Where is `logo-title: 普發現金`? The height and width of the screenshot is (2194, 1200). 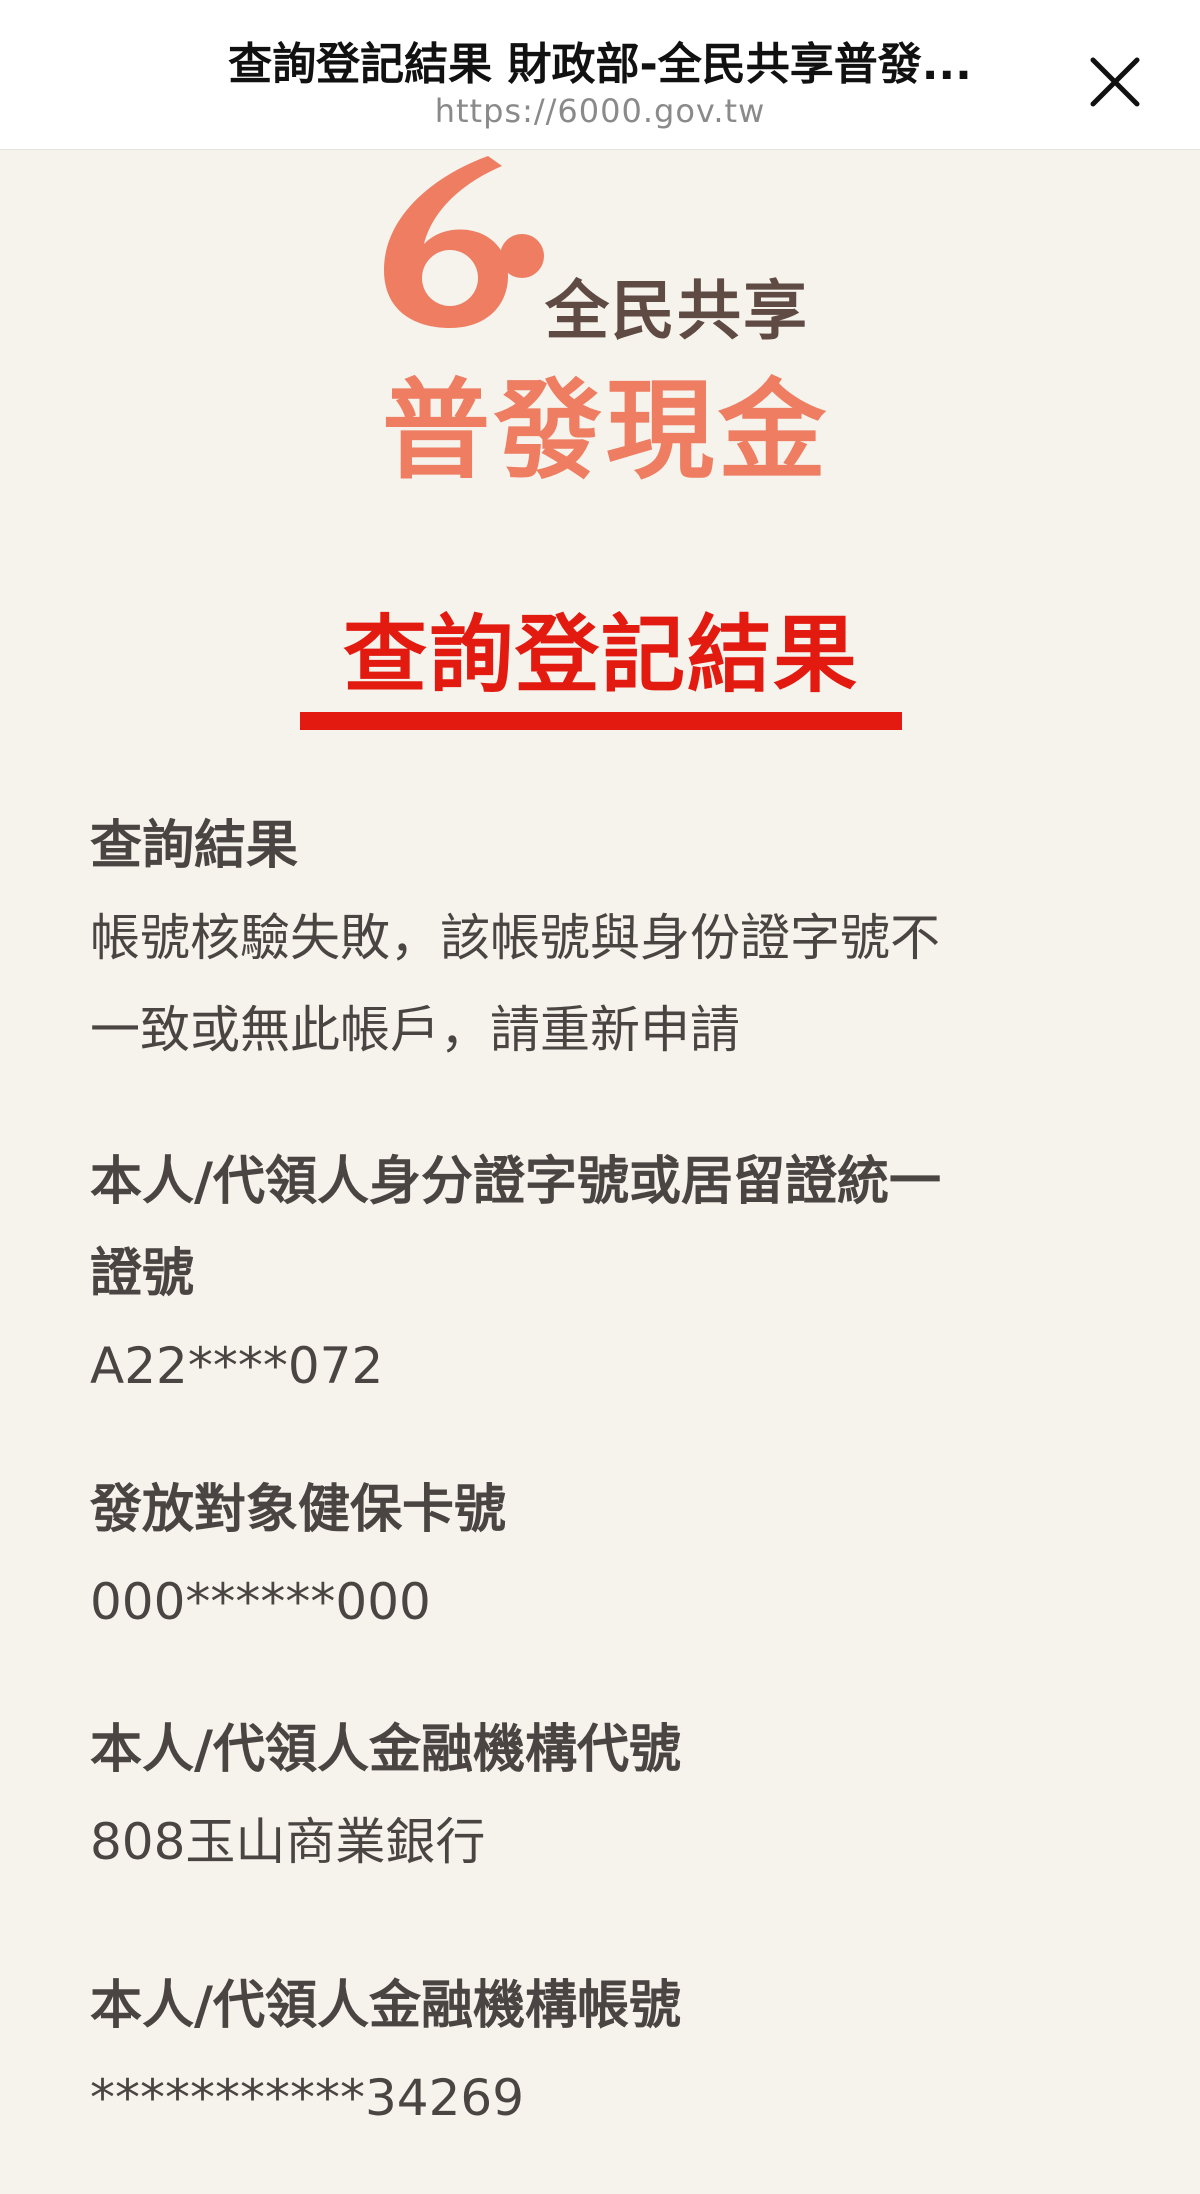 logo-title: 普發現金 is located at coordinates (606, 431).